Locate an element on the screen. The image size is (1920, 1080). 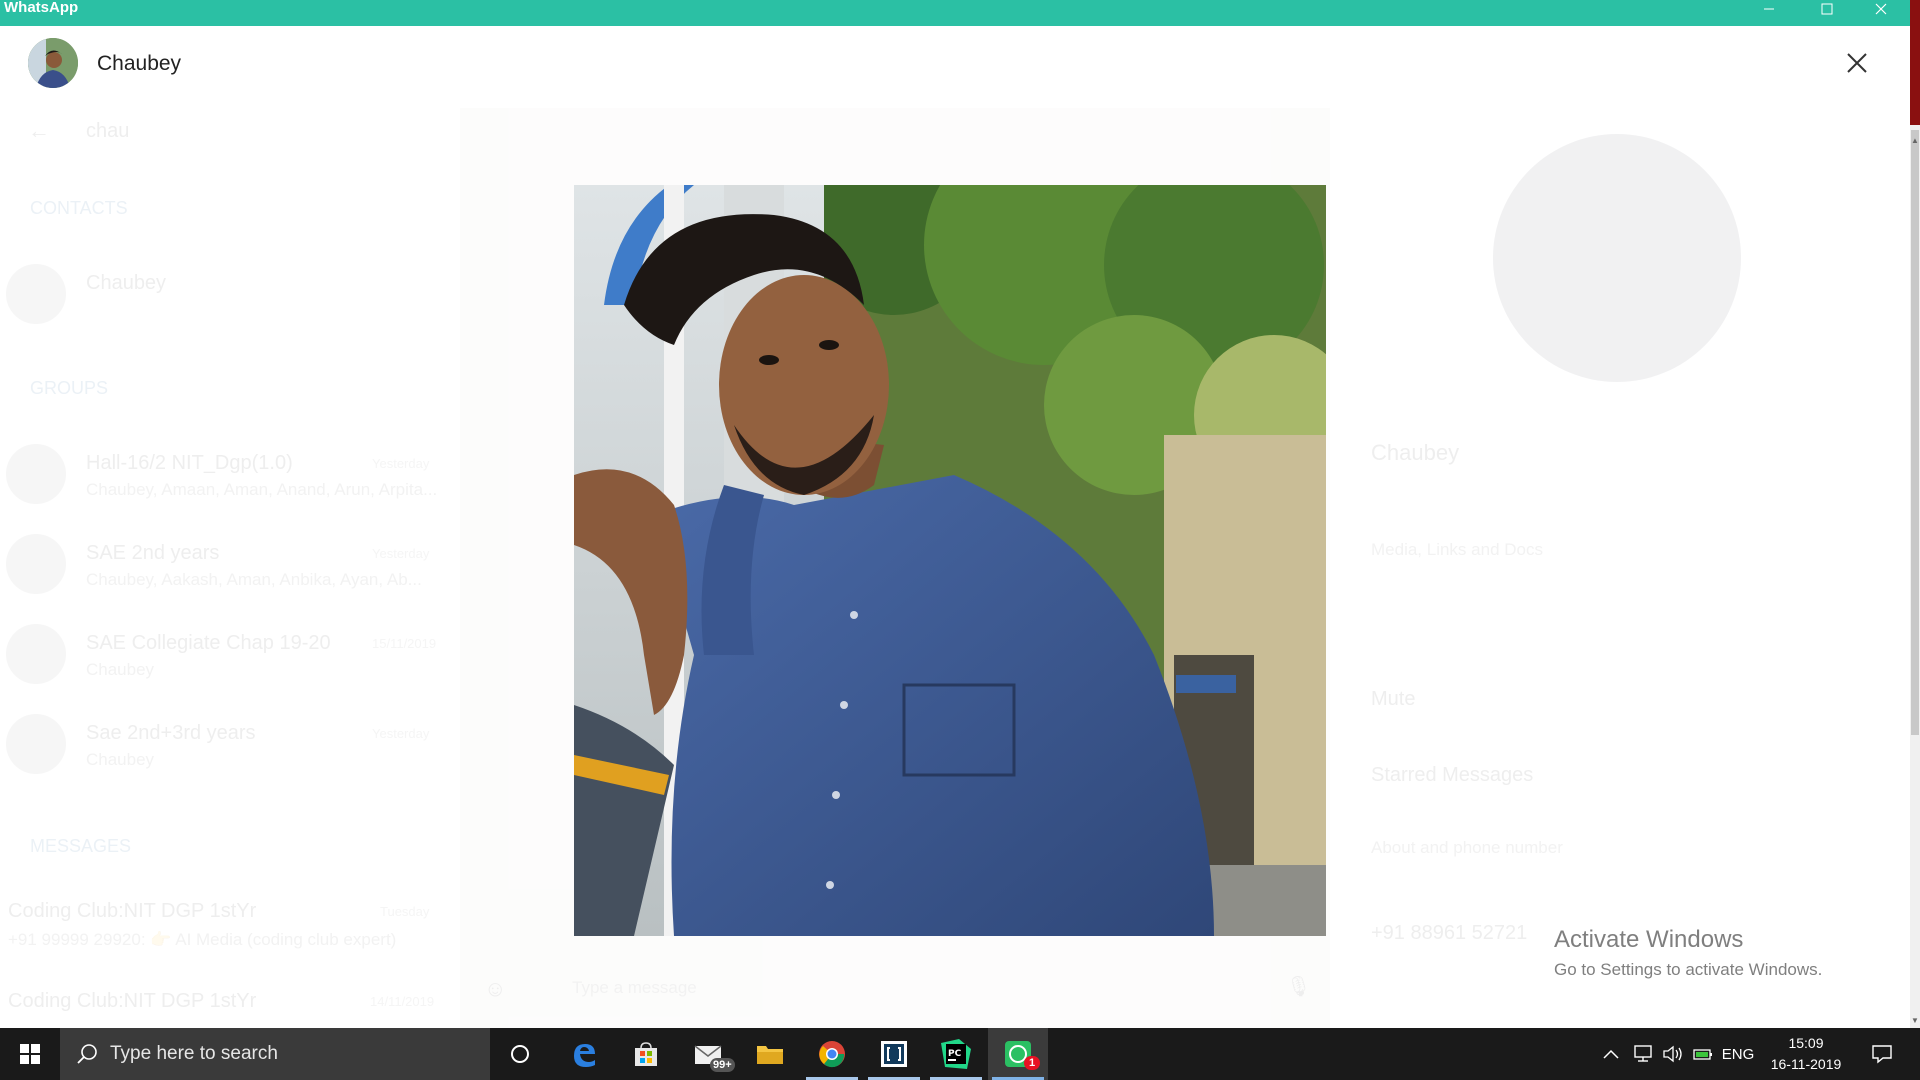
clock-time: 15:09 is located at coordinates (1806, 1043).